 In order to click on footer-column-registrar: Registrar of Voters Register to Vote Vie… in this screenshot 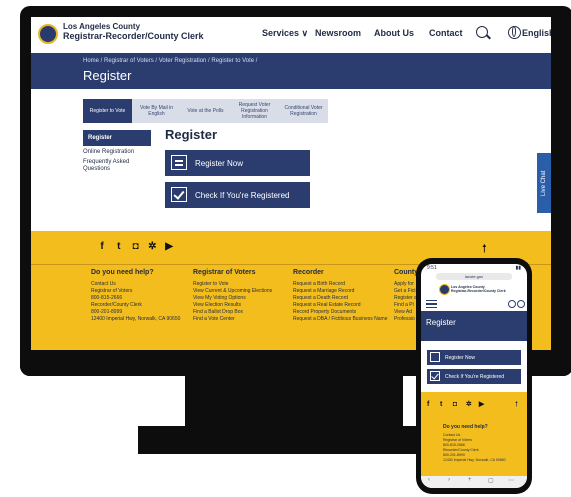, I will do `click(232, 296)`.